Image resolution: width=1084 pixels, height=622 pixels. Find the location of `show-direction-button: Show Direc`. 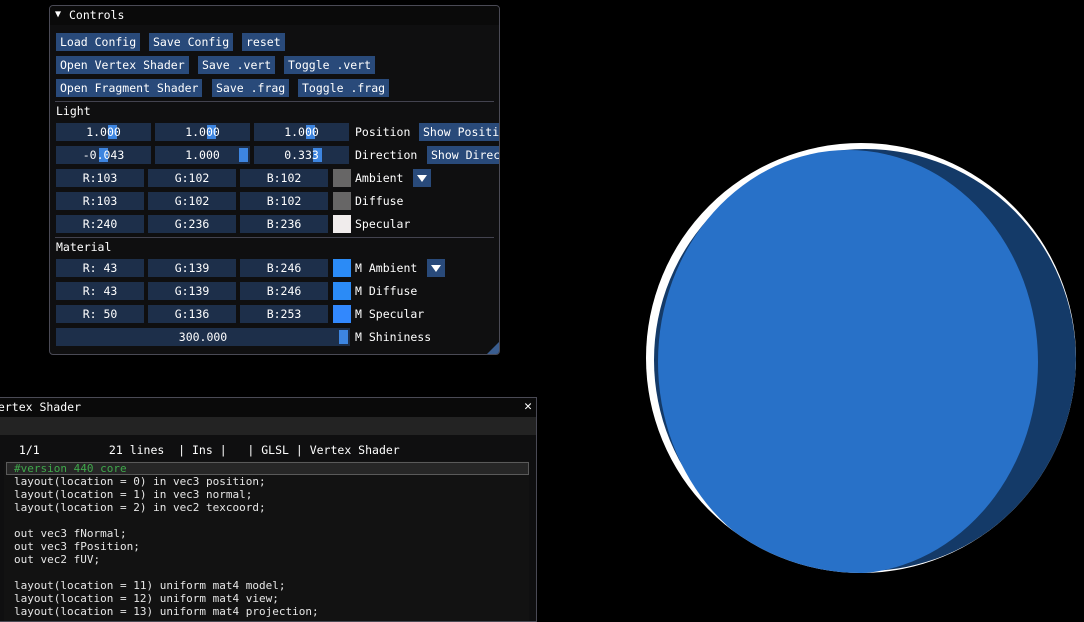

show-direction-button: Show Direc is located at coordinates (463, 155).